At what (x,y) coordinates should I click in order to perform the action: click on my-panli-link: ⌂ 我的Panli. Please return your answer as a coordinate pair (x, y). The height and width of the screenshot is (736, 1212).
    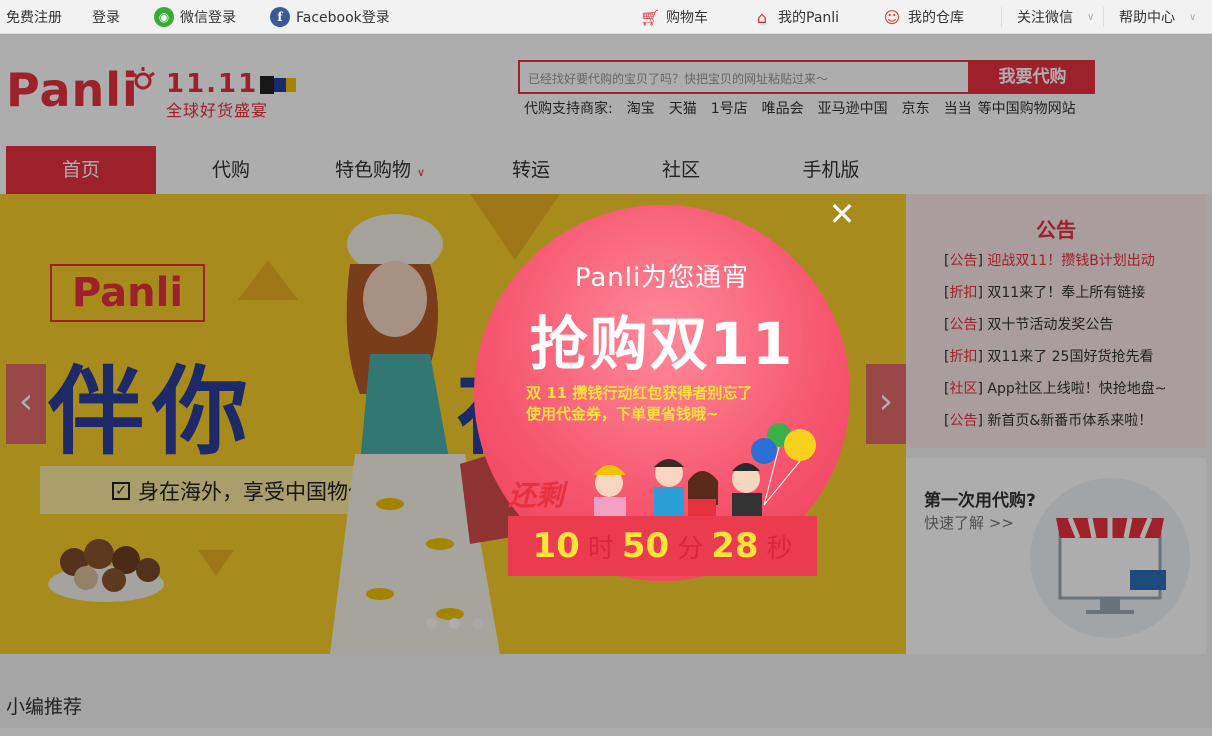
    Looking at the image, I should click on (795, 17).